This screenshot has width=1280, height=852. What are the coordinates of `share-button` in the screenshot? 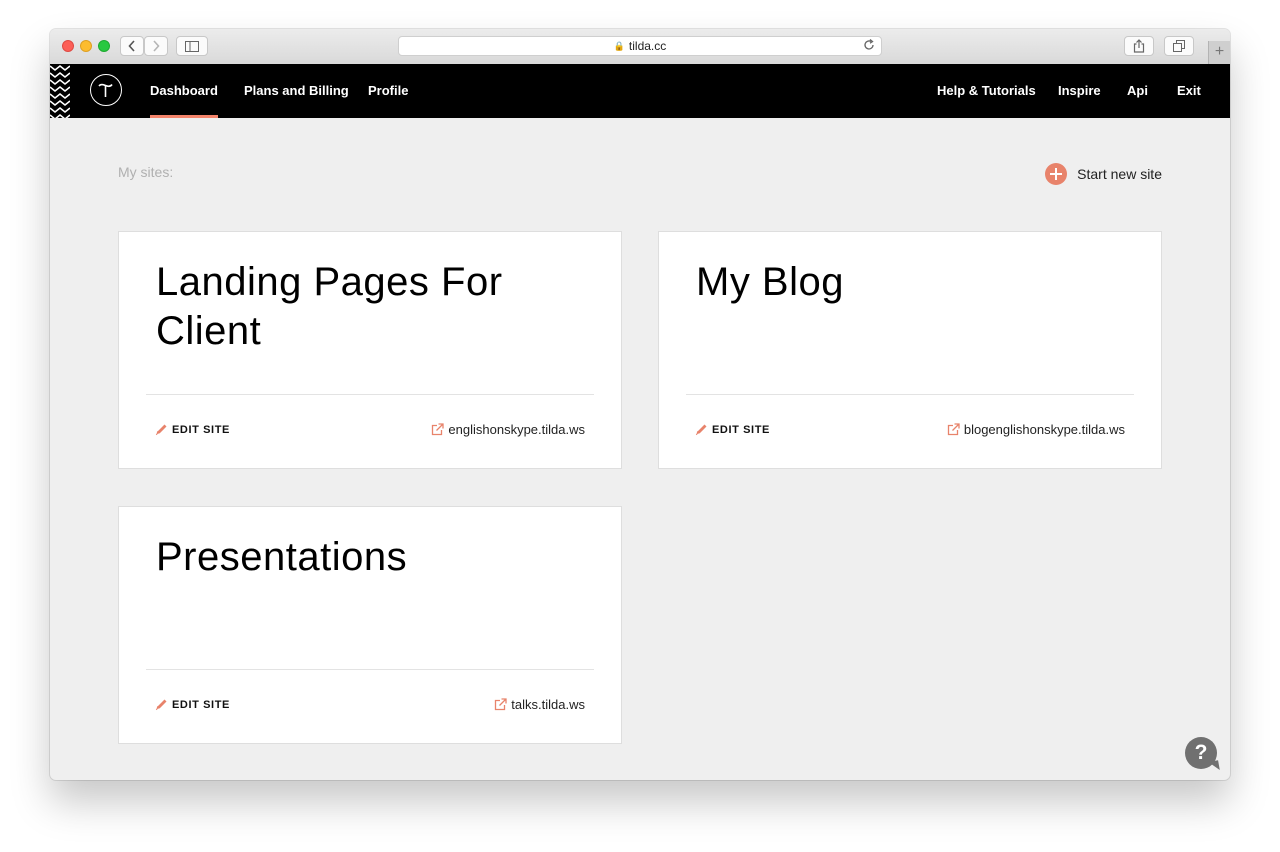 It's located at (1139, 46).